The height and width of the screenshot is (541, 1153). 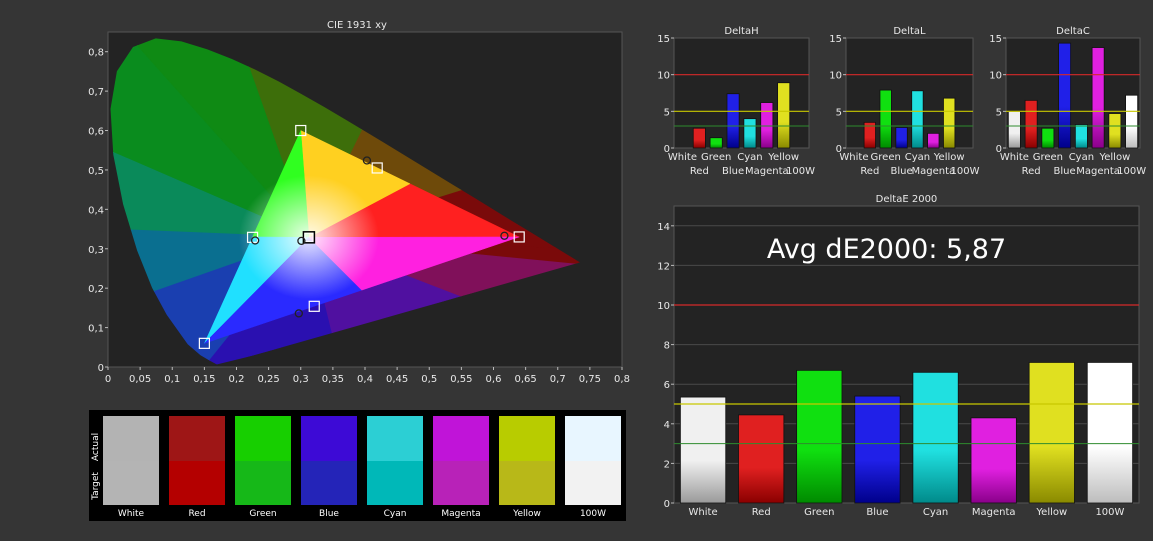 I want to click on chart-title: DeltaC, so click(x=1073, y=31).